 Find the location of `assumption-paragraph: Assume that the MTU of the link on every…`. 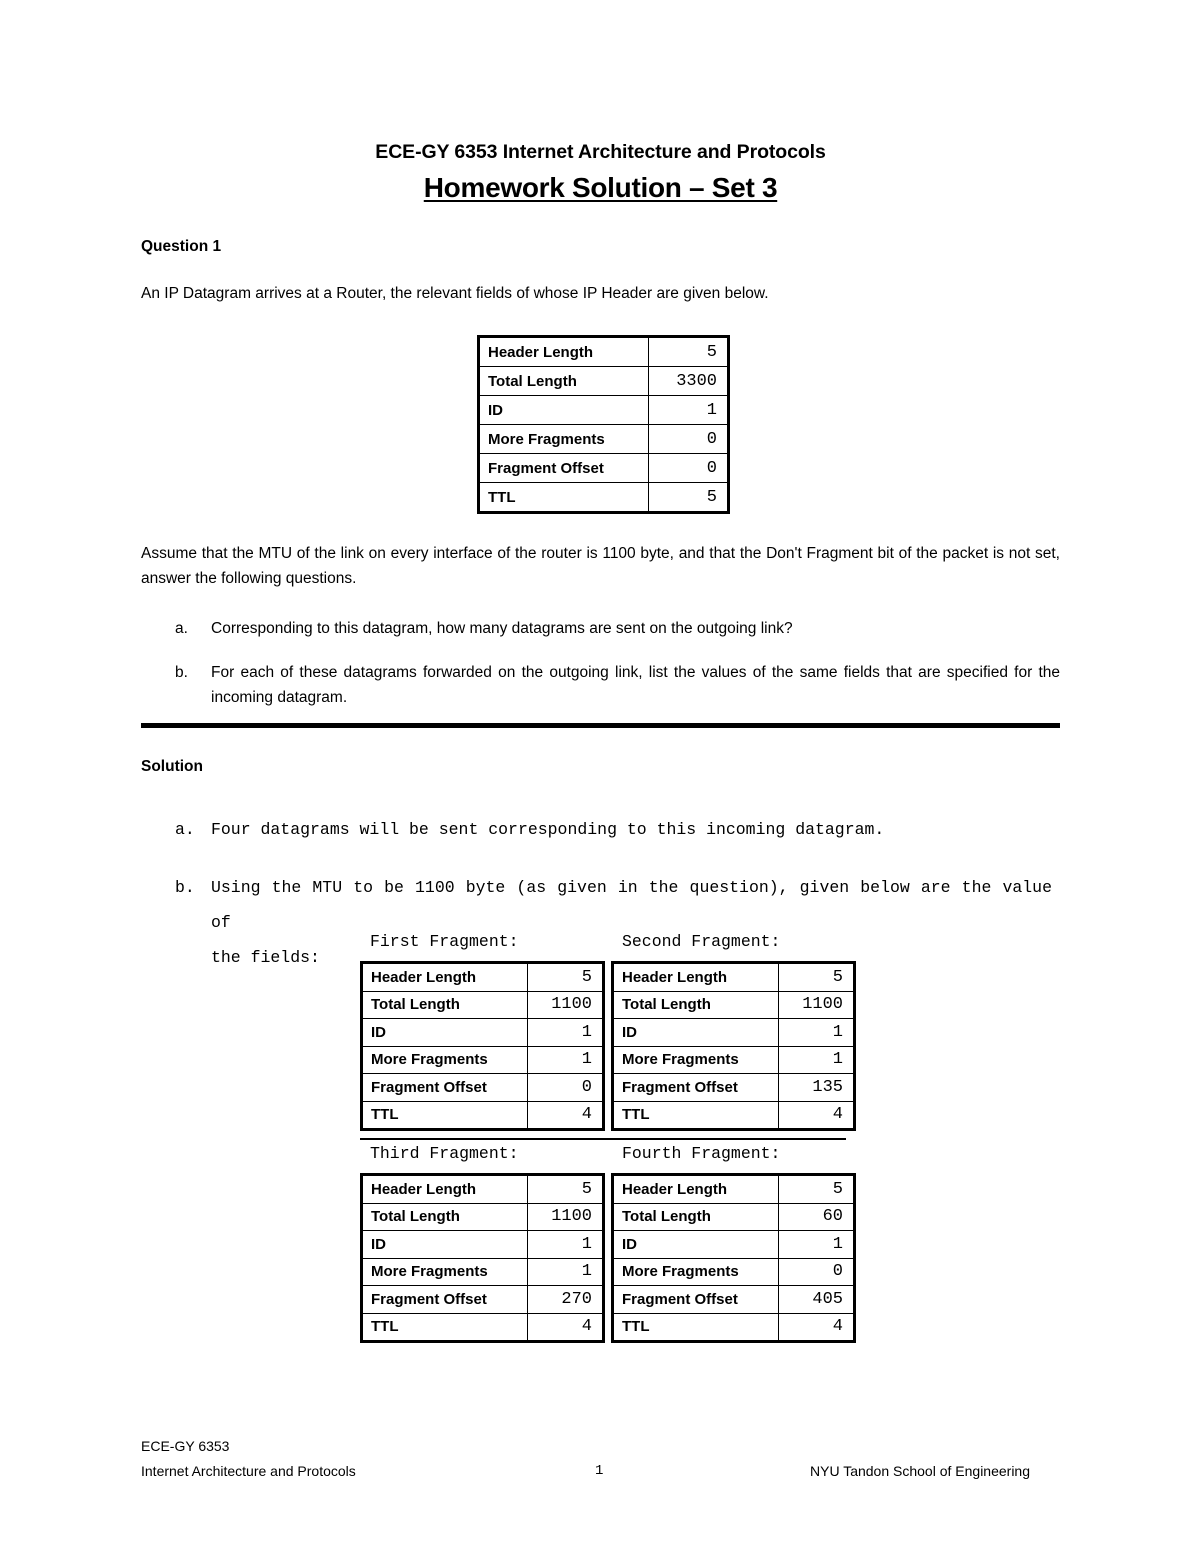

assumption-paragraph: Assume that the MTU of the link on every… is located at coordinates (600, 566).